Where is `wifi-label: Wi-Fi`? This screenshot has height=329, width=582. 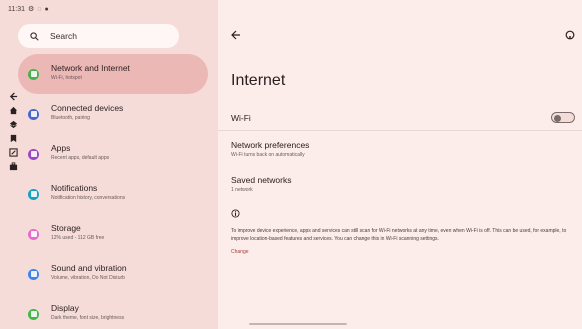 wifi-label: Wi-Fi is located at coordinates (241, 117).